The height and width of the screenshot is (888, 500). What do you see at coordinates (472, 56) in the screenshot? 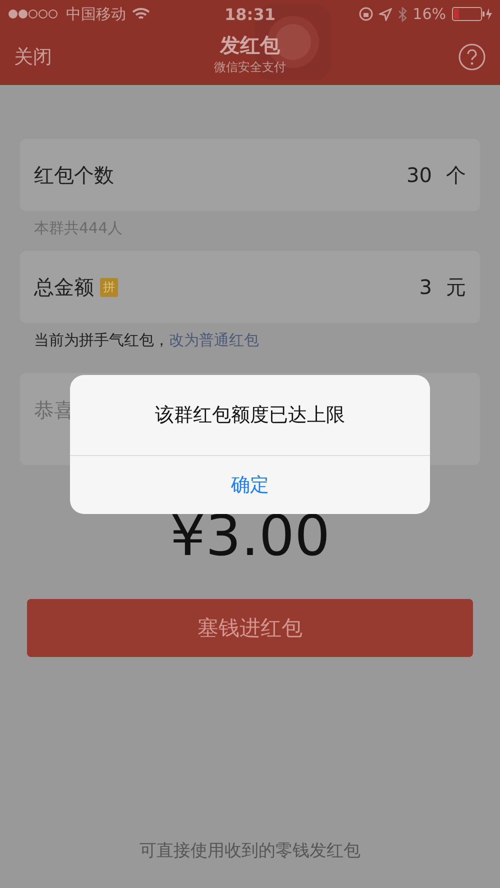
I see `help-icon` at bounding box center [472, 56].